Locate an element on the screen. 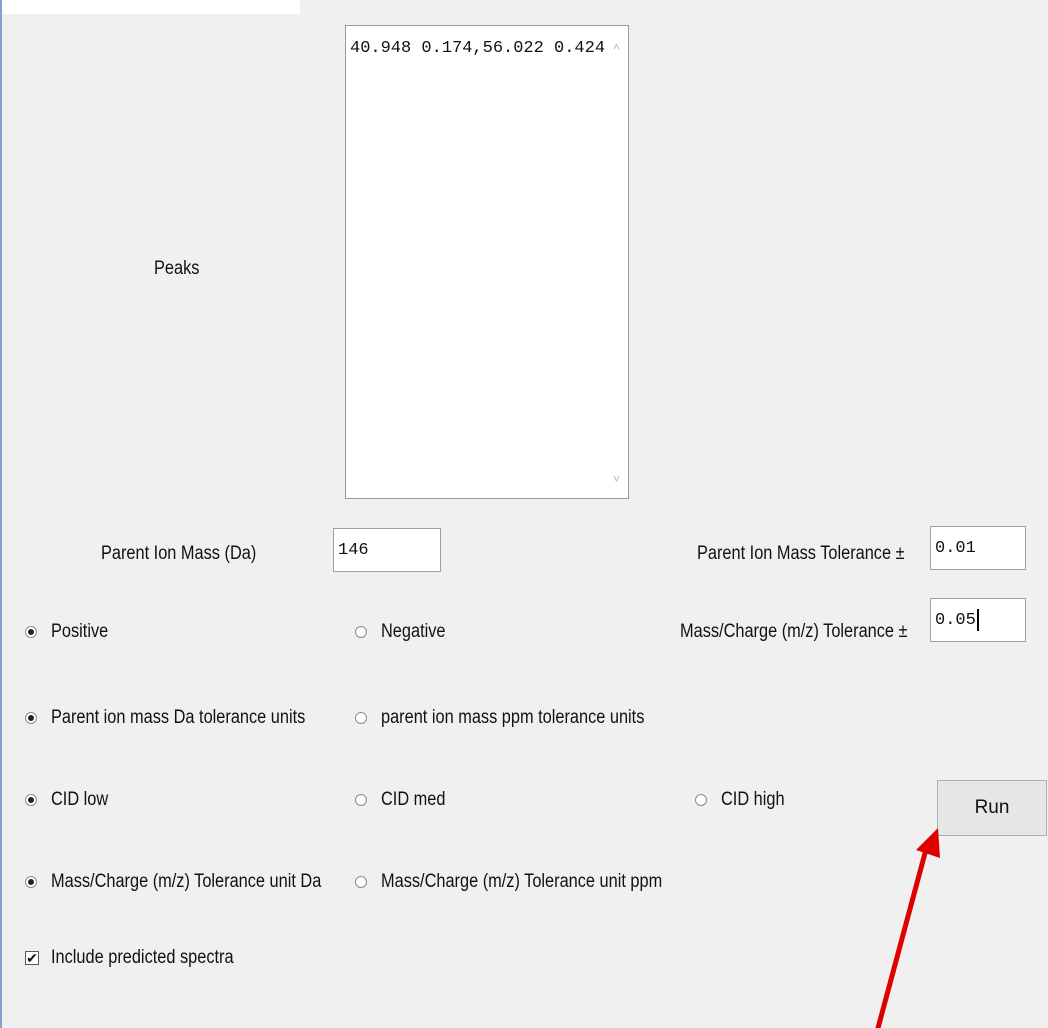  radio-cid-med-indicator is located at coordinates (361, 800).